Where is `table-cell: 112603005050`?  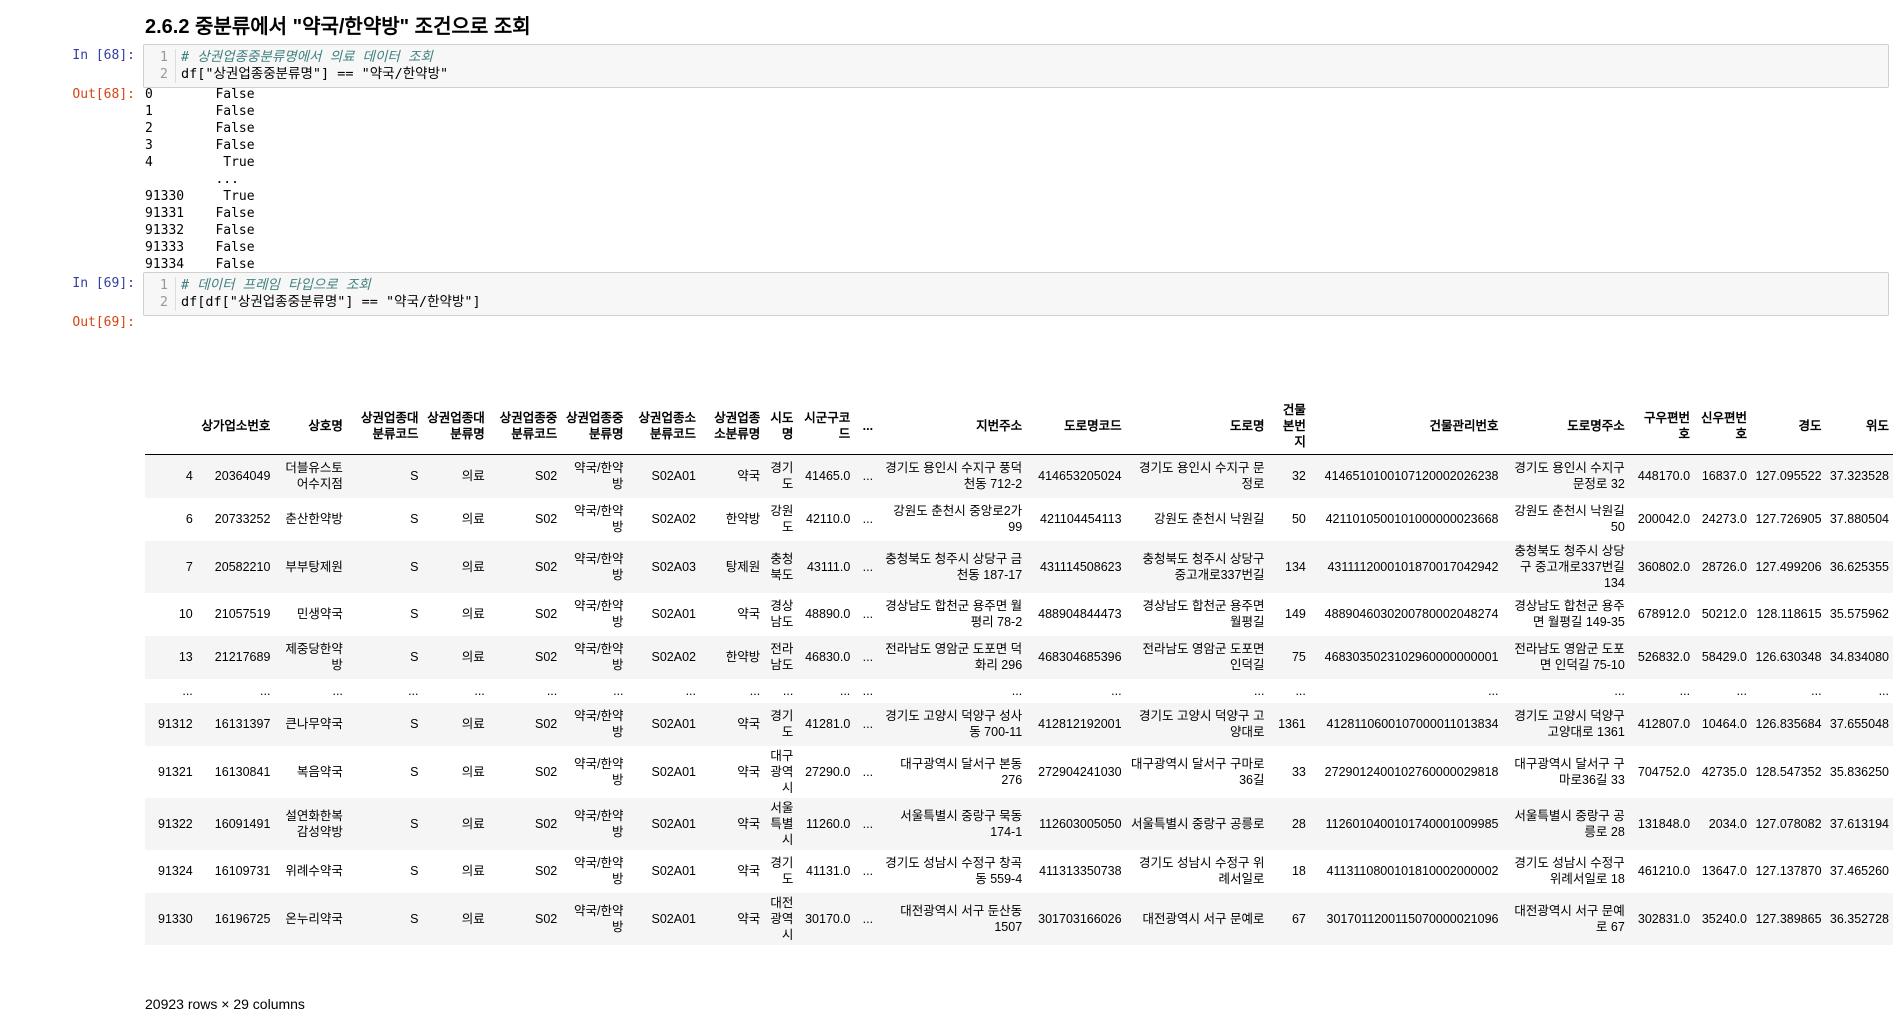 table-cell: 112603005050 is located at coordinates (1080, 823).